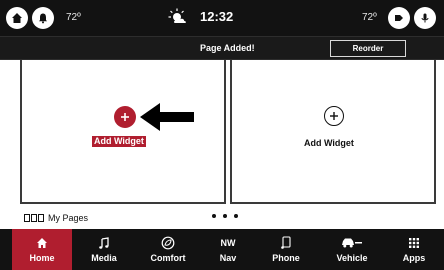 This screenshot has height=270, width=444. I want to click on apps-grid-icon, so click(414, 243).